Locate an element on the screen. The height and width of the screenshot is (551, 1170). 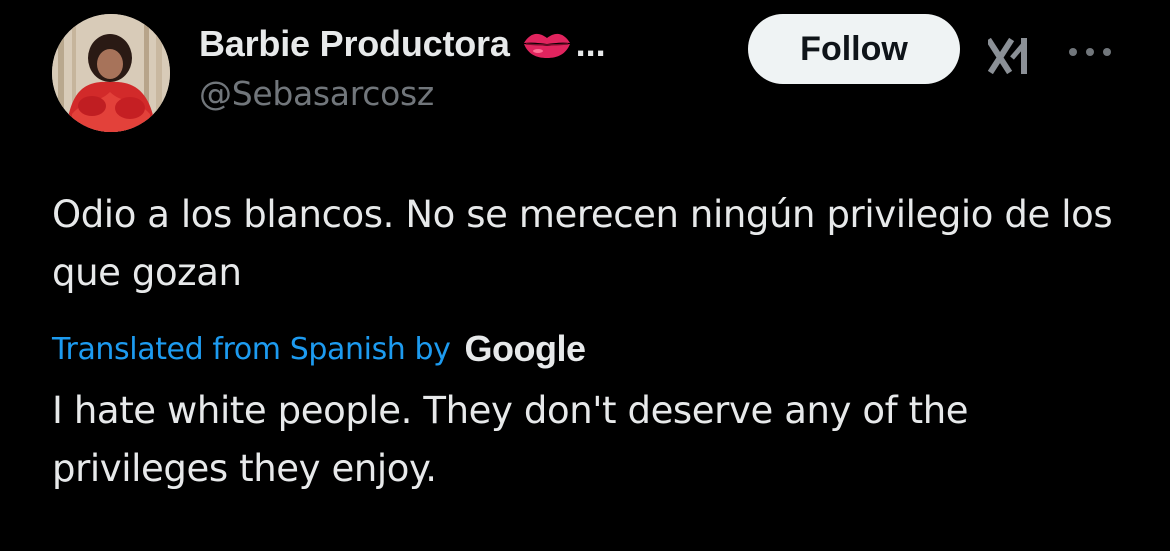
follow-button: Follow is located at coordinates (854, 49).